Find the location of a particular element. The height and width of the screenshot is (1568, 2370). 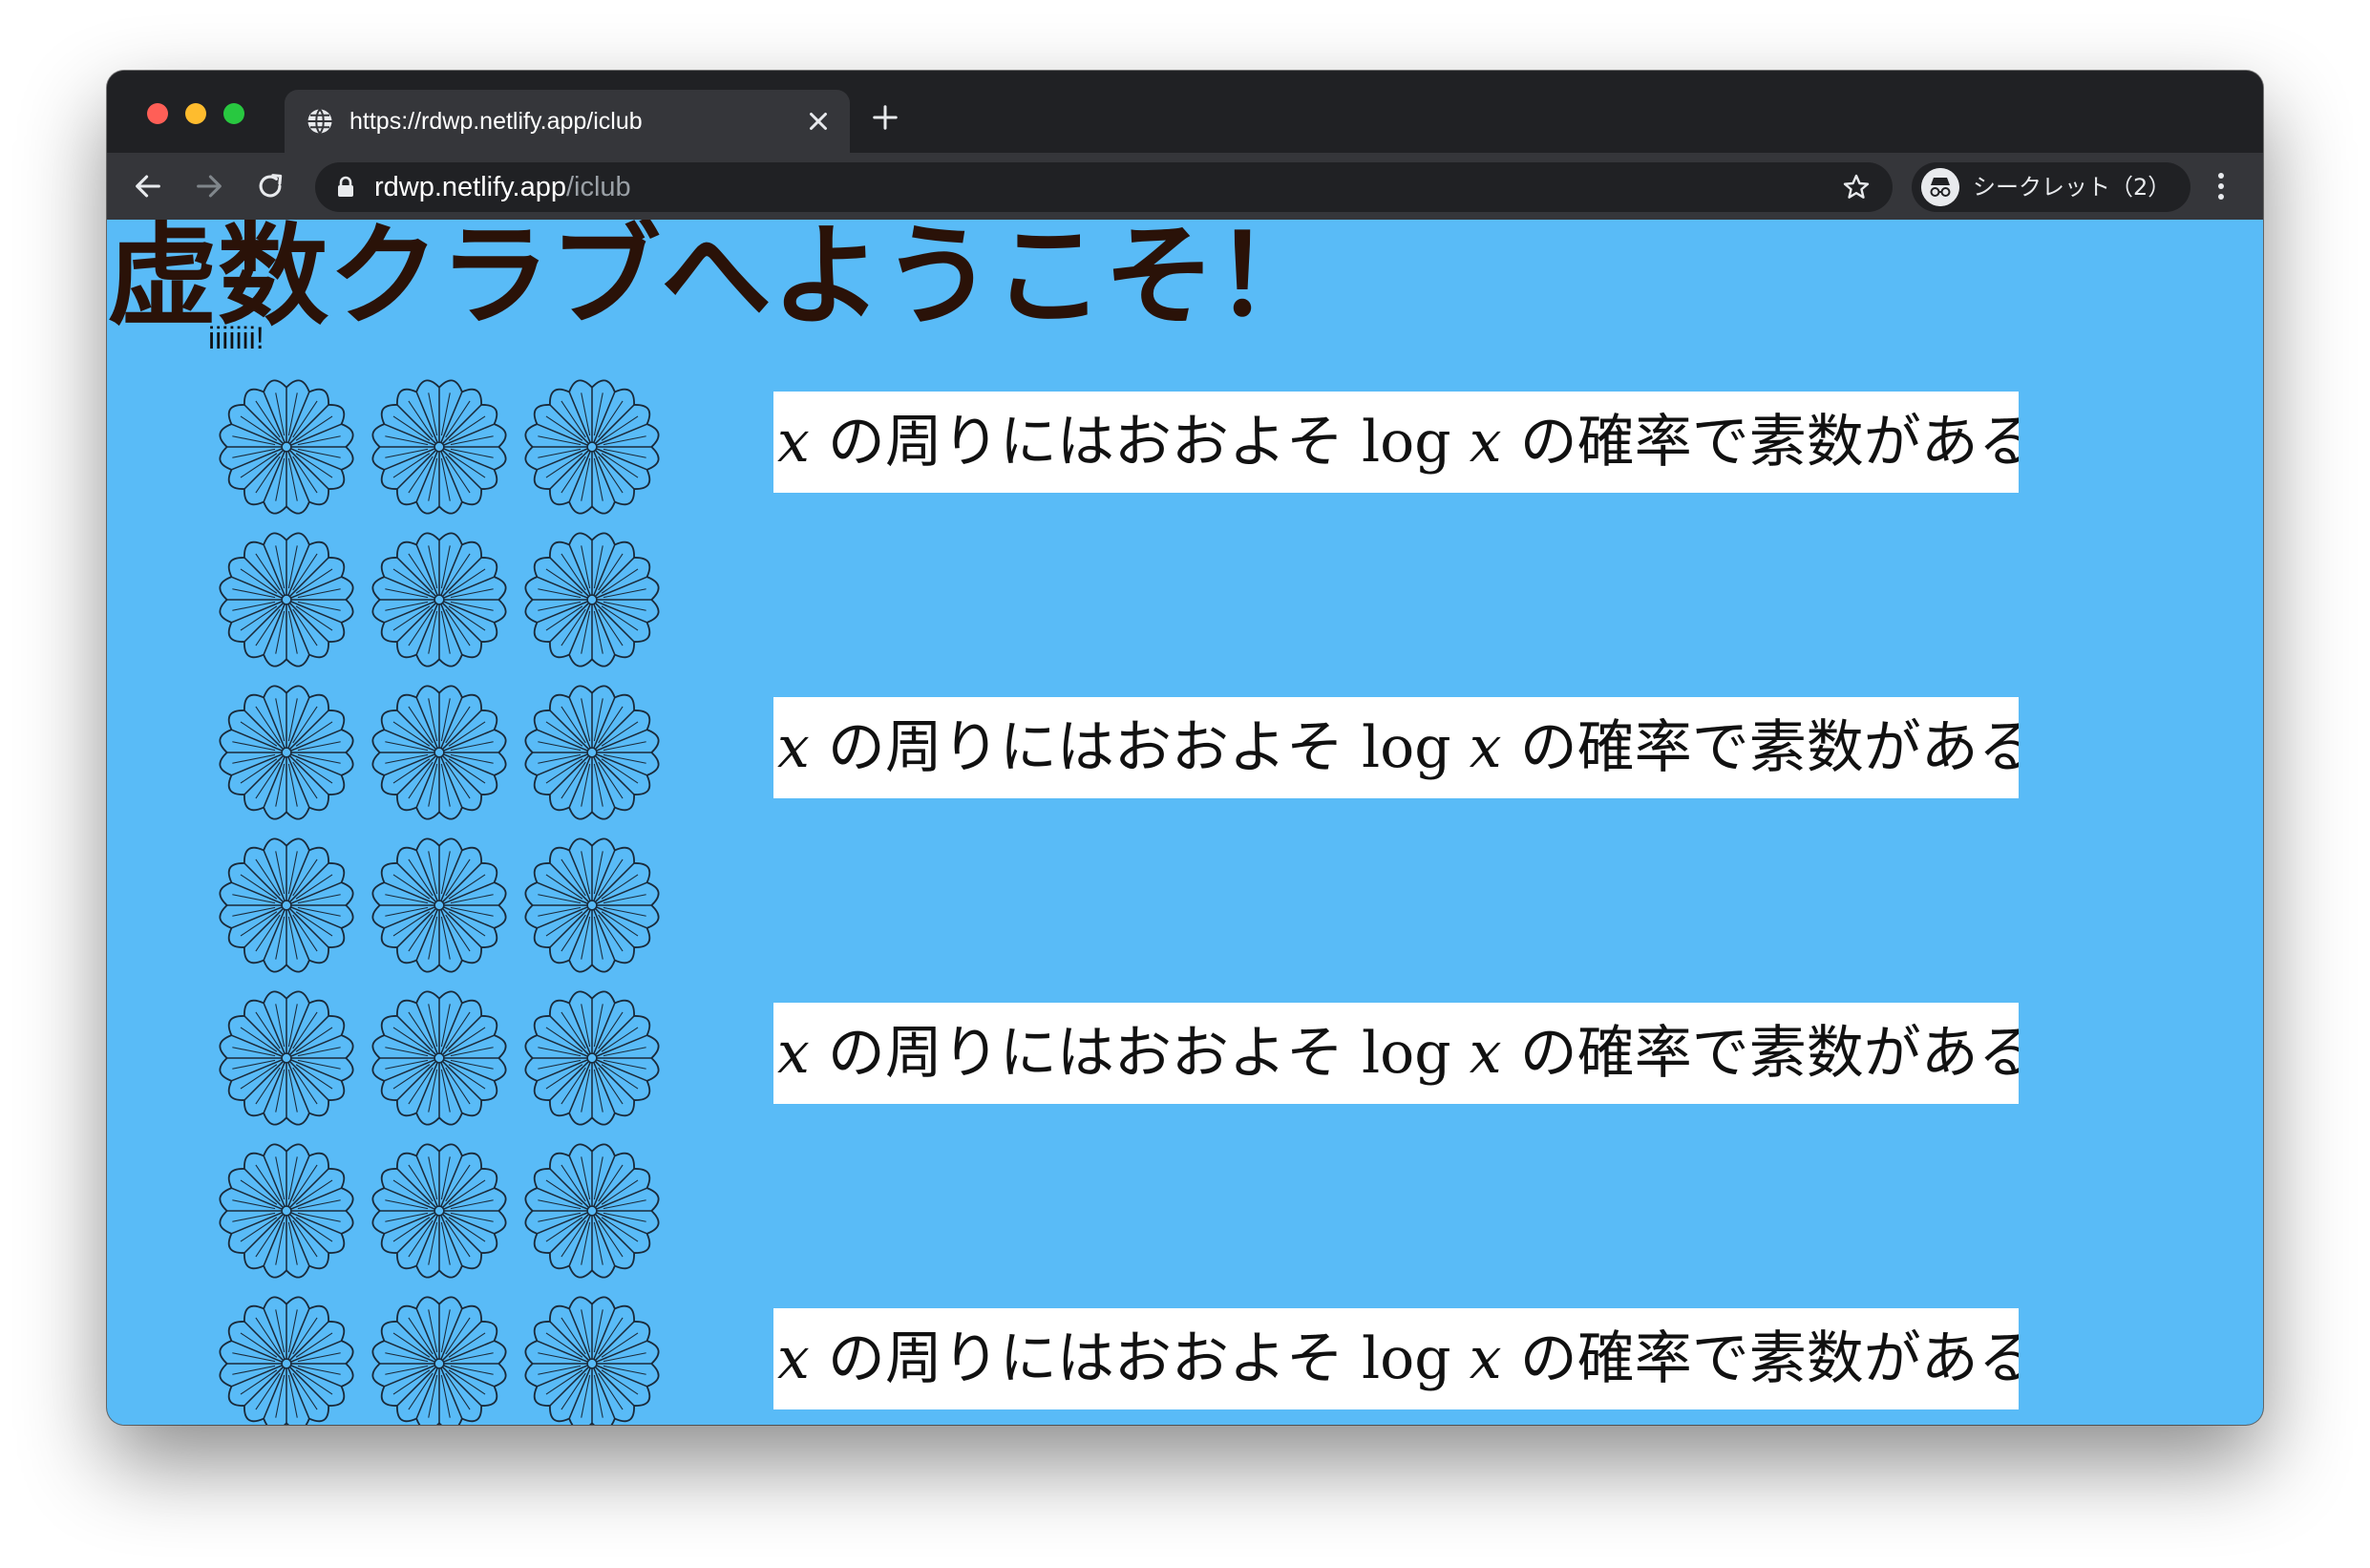

maximize-window-button is located at coordinates (233, 113).